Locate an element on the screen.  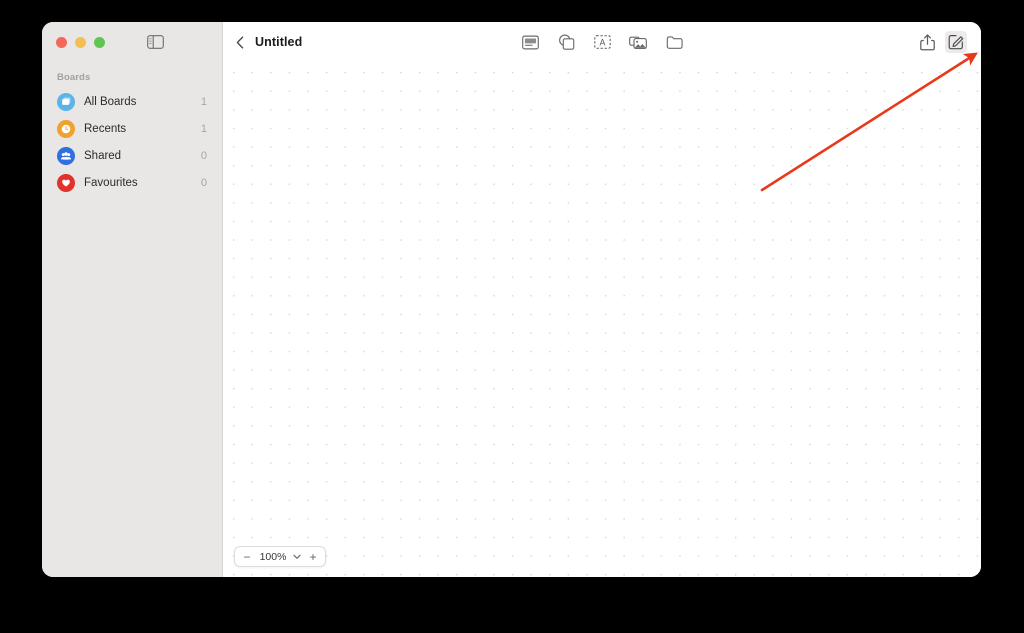
sidebar-item-favourites: Favourites 0 is located at coordinates (132, 182).